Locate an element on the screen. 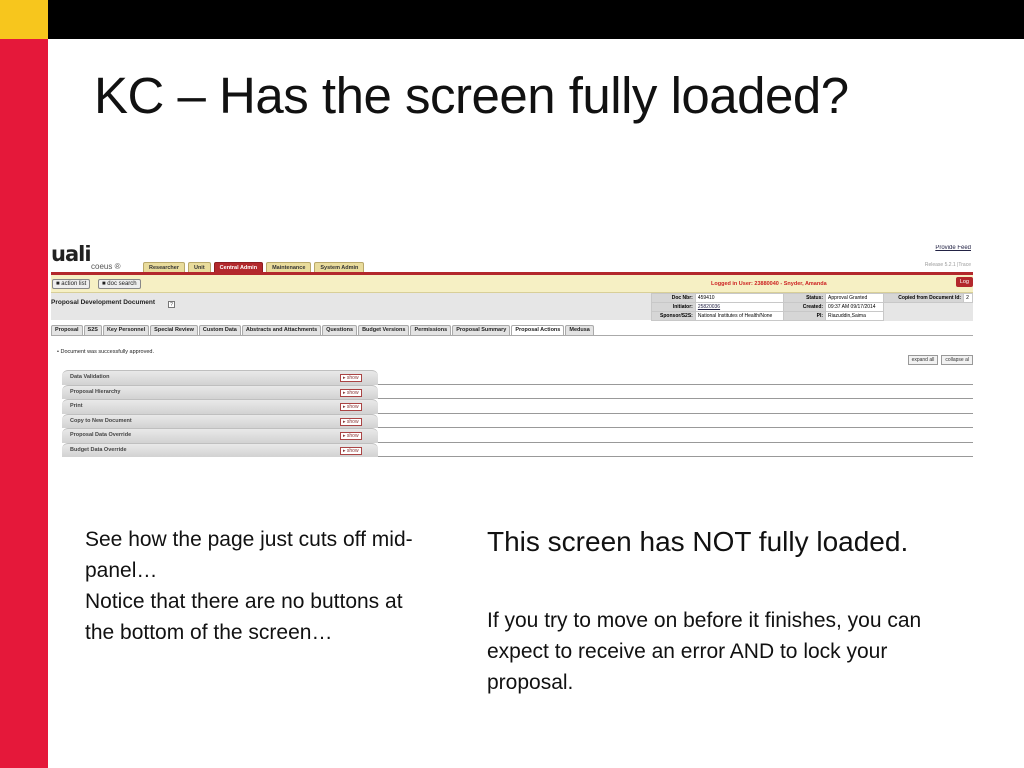  help-icon: ? is located at coordinates (171, 304).